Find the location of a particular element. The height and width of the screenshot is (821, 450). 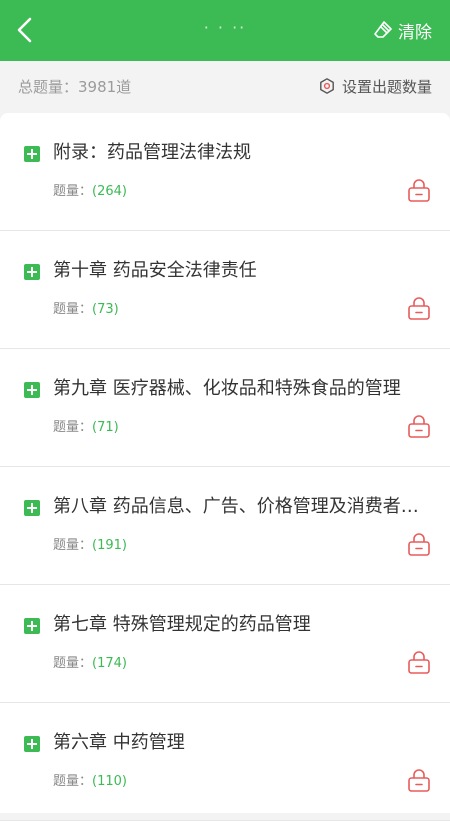

question-count: 题量：(110) is located at coordinates (90, 782).